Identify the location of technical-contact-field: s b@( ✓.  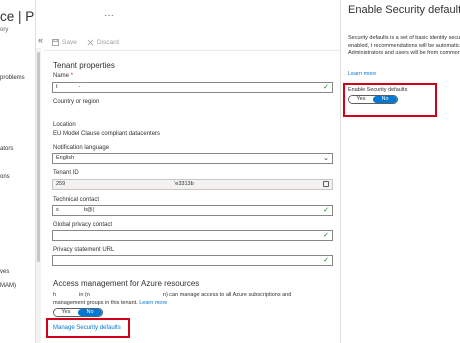
(192, 210).